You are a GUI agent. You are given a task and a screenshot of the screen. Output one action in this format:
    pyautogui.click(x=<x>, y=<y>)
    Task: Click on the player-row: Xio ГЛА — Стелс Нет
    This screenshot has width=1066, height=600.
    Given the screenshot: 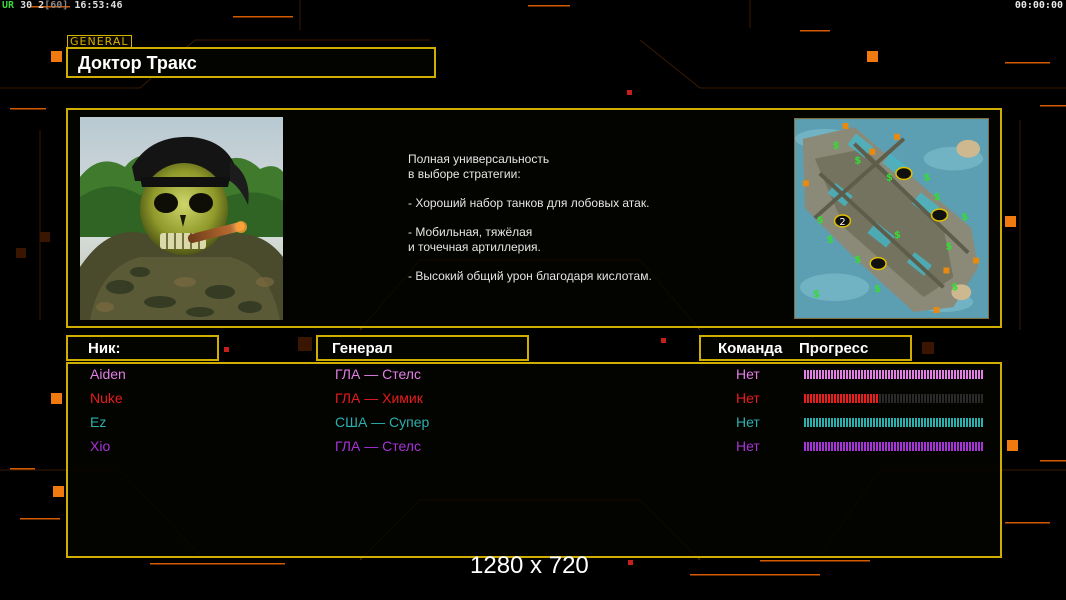 What is the action you would take?
    pyautogui.click(x=536, y=447)
    